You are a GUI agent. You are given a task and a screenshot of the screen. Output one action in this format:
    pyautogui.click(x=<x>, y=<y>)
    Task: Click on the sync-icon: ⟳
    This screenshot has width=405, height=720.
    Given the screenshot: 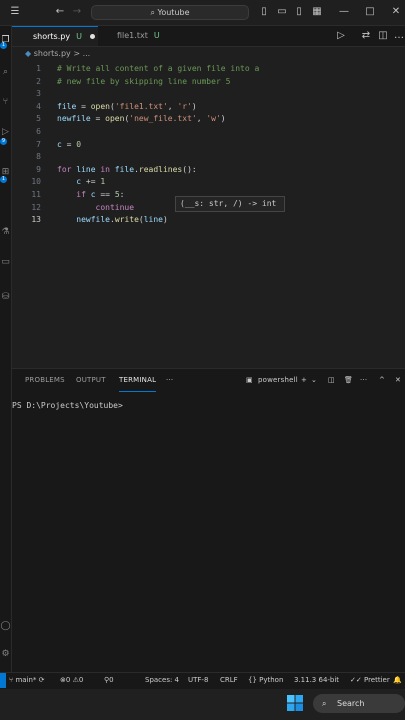 What is the action you would take?
    pyautogui.click(x=41, y=680)
    